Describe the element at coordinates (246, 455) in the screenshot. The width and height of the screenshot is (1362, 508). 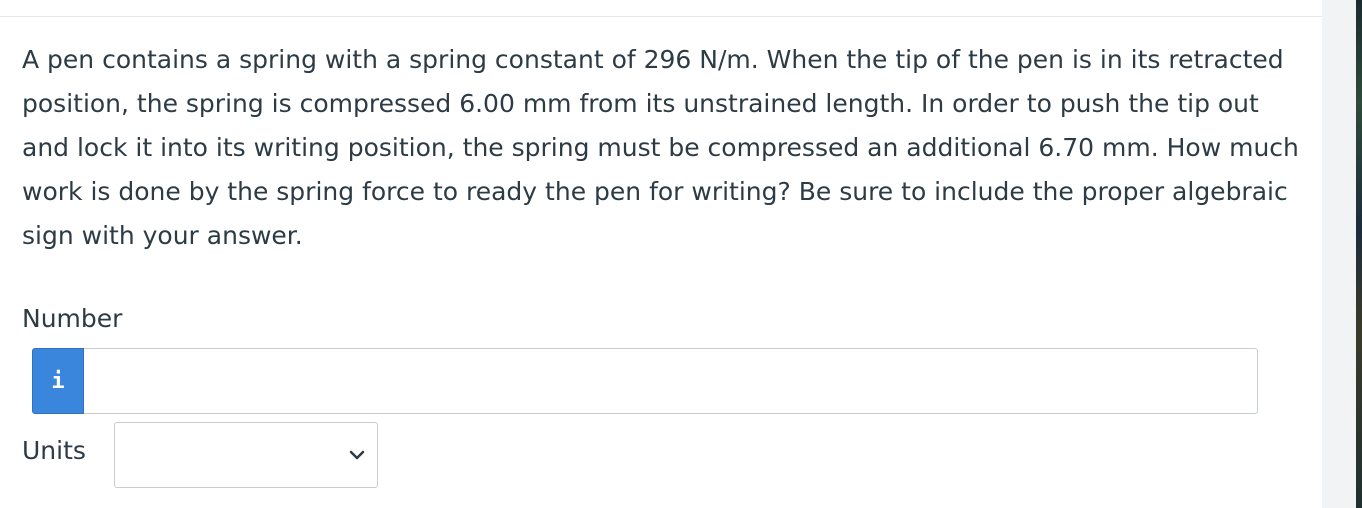
I see `units-select` at that location.